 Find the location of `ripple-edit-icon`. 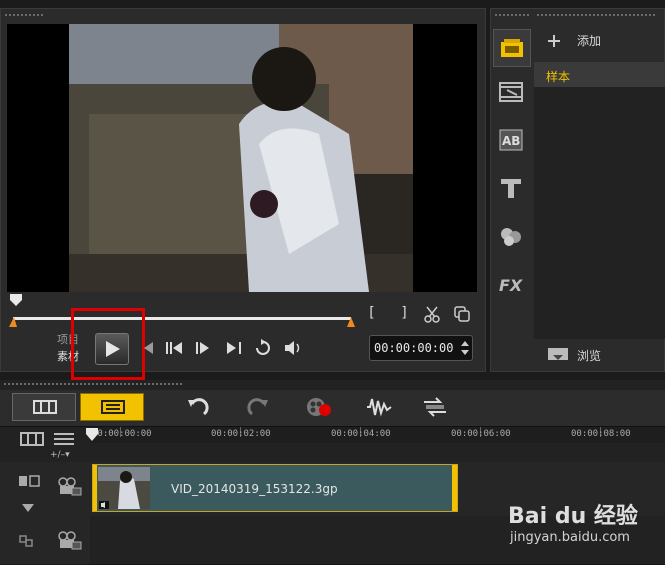

ripple-edit-icon is located at coordinates (29, 481).